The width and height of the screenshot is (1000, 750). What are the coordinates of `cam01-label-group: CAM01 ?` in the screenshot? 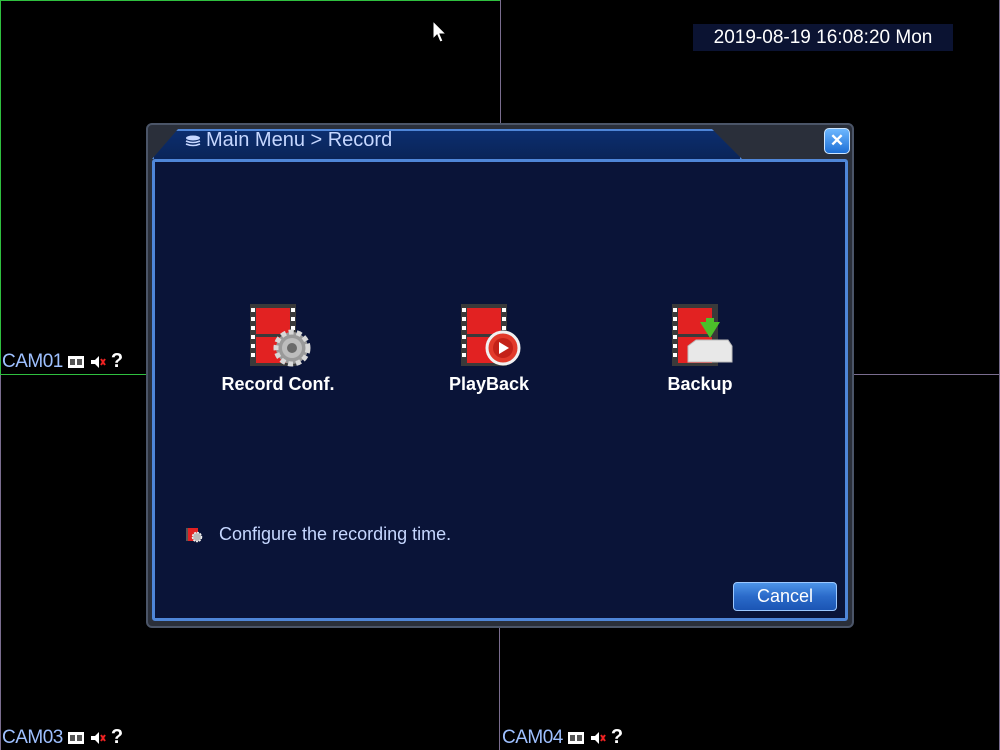 It's located at (62, 361).